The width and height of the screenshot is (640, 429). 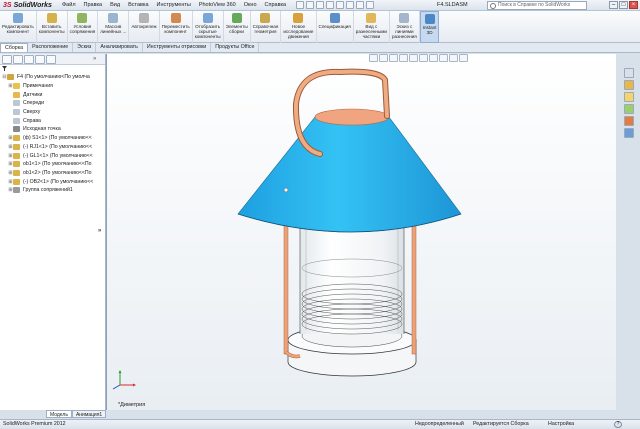 I want to click on tree-item: ⊞ (-) RJ1<1> (По умолчанию<<, so click(x=53, y=147).